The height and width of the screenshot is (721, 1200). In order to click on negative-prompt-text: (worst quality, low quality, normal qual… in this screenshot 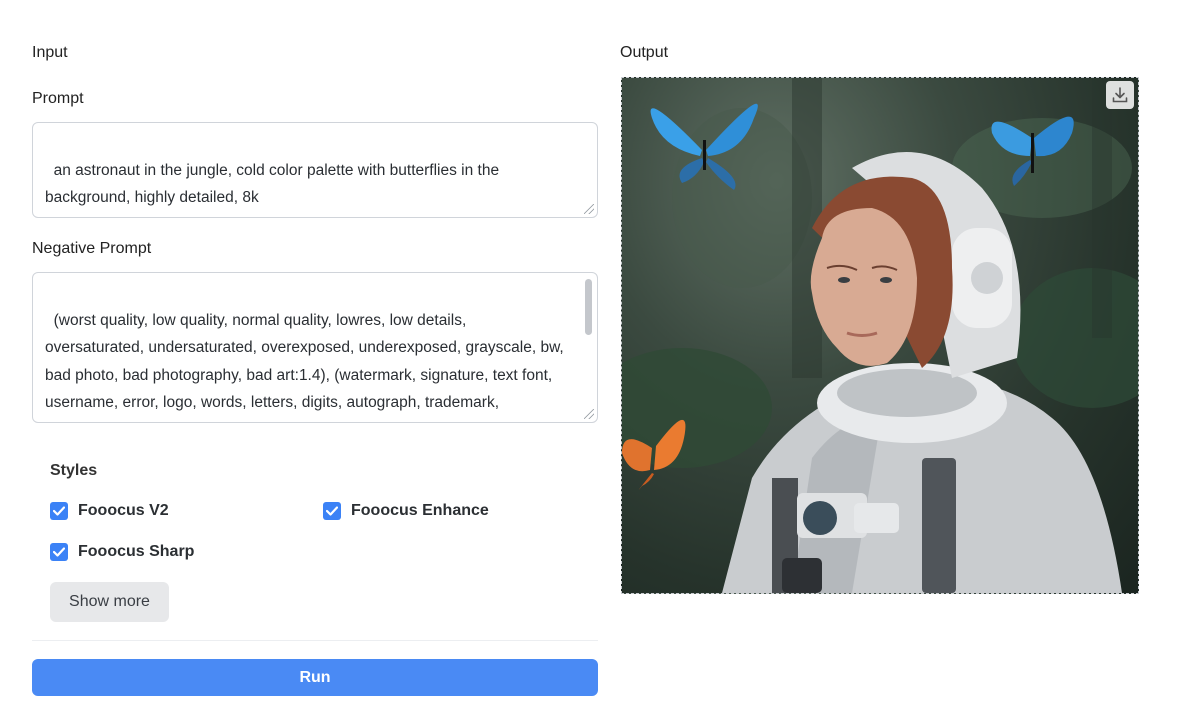, I will do `click(304, 367)`.